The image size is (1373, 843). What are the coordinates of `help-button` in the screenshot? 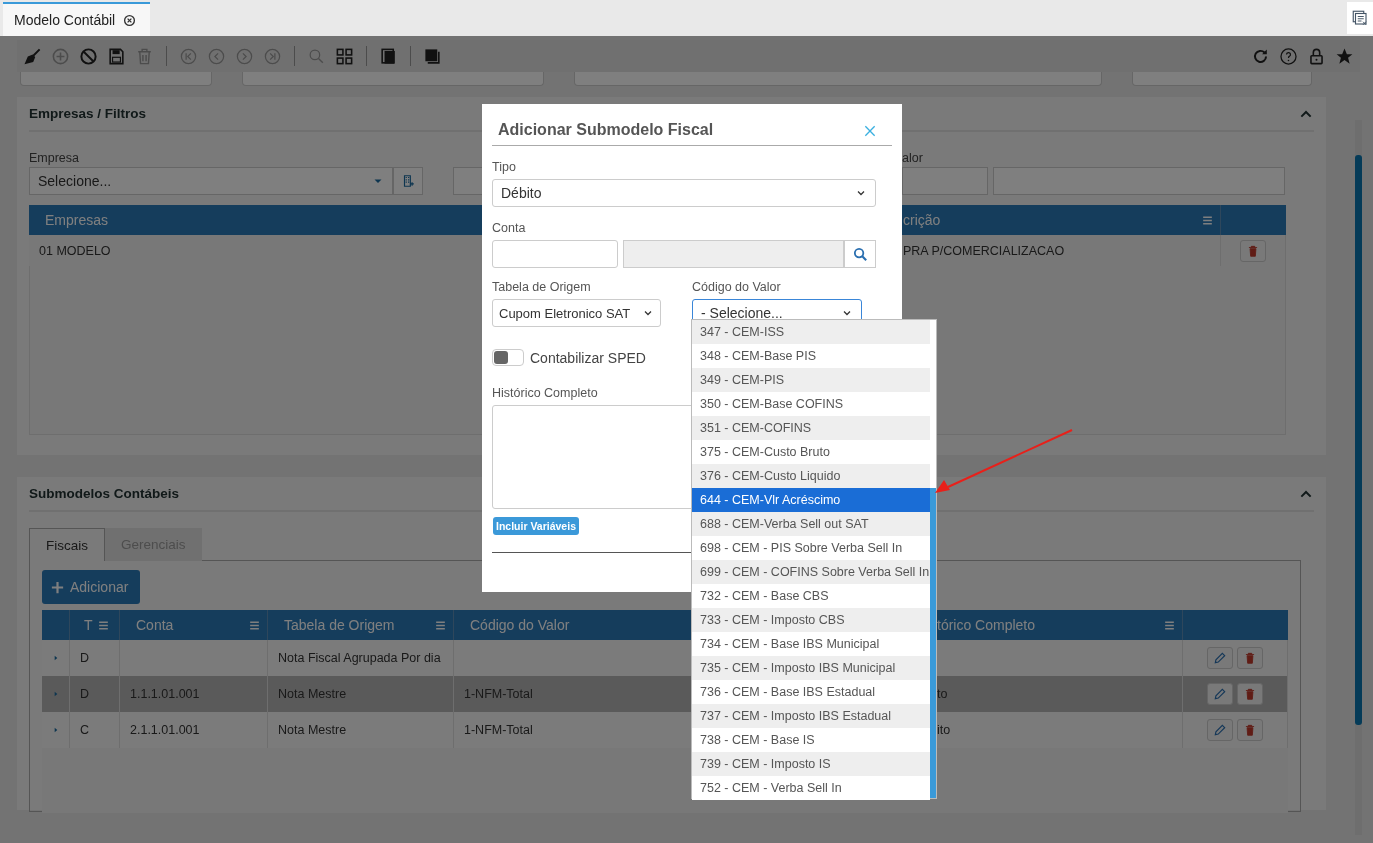 It's located at (1288, 56).